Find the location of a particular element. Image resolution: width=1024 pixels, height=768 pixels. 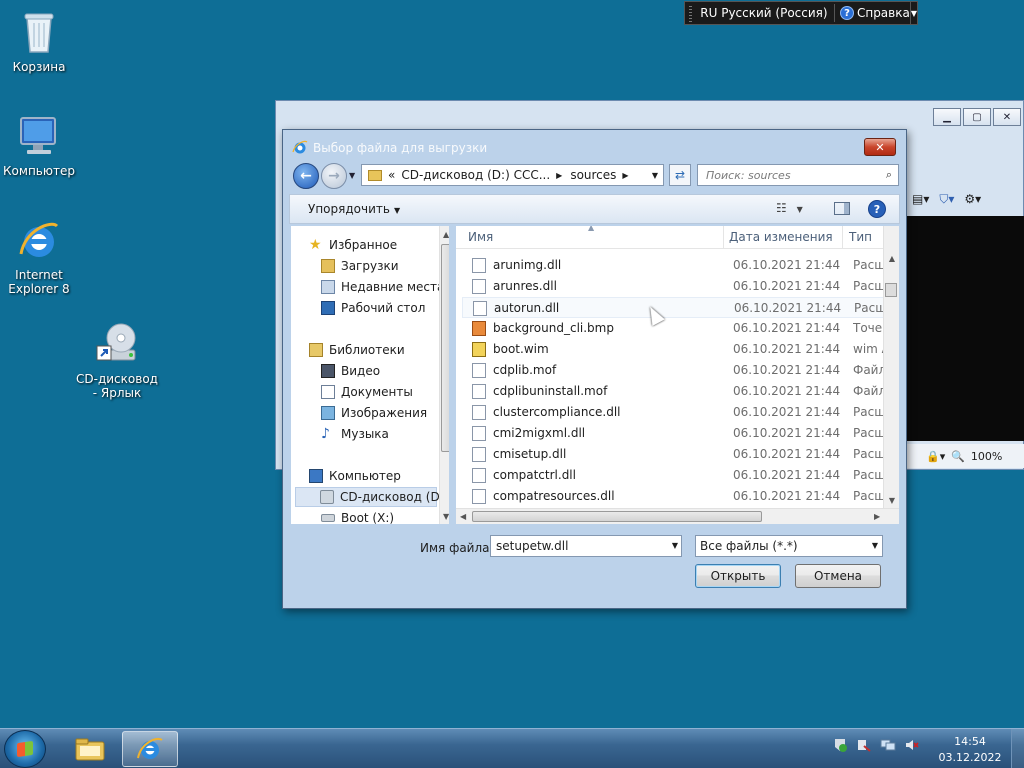

nav-desktop: Рабочий стол is located at coordinates (373, 308).